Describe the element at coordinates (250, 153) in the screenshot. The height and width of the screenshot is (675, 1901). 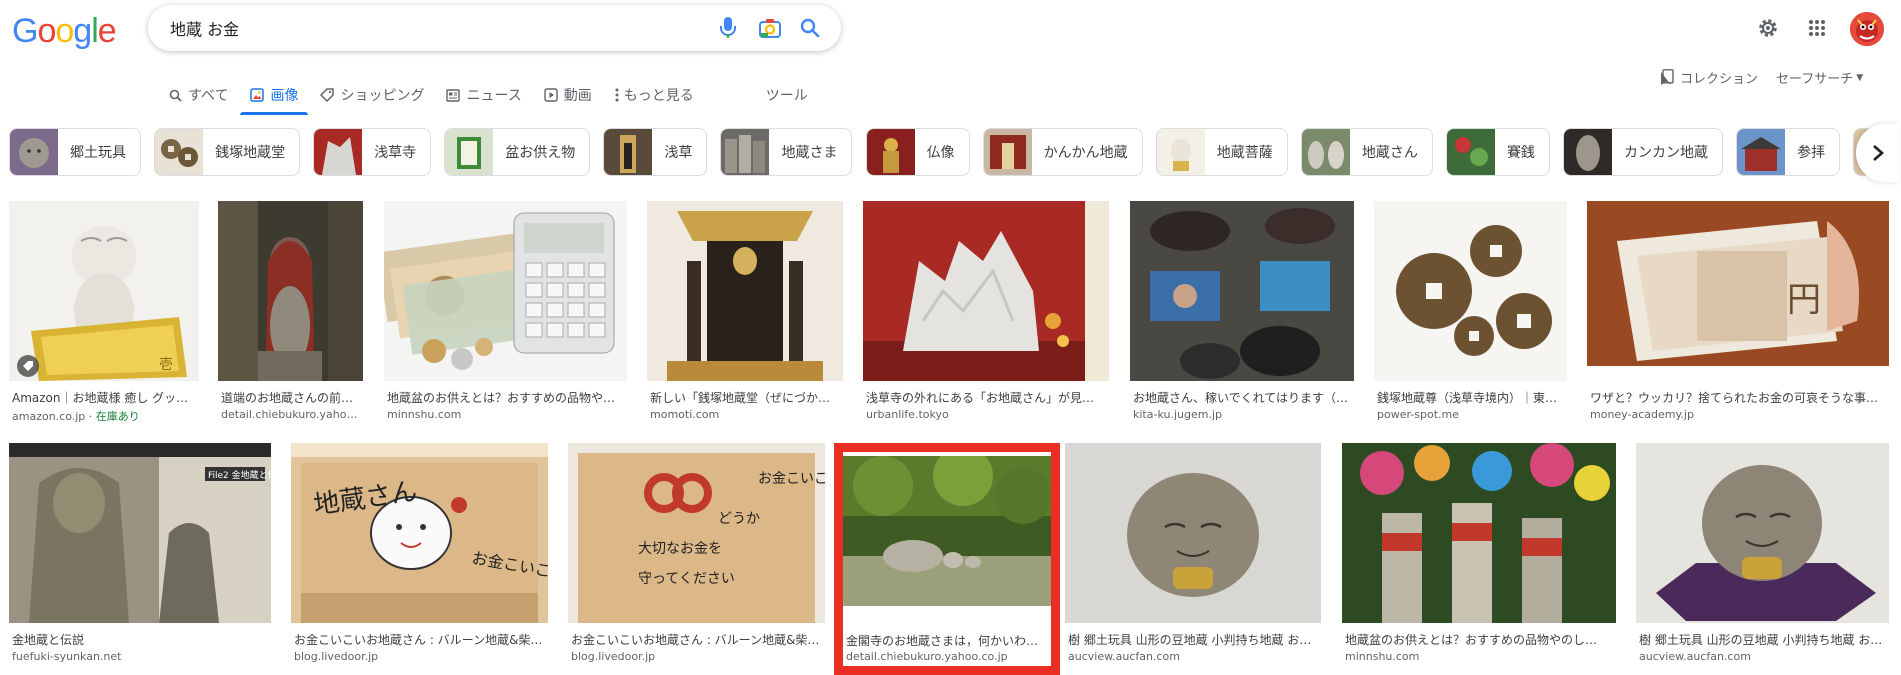
I see `chip-label: 銭塚地蔵堂` at that location.